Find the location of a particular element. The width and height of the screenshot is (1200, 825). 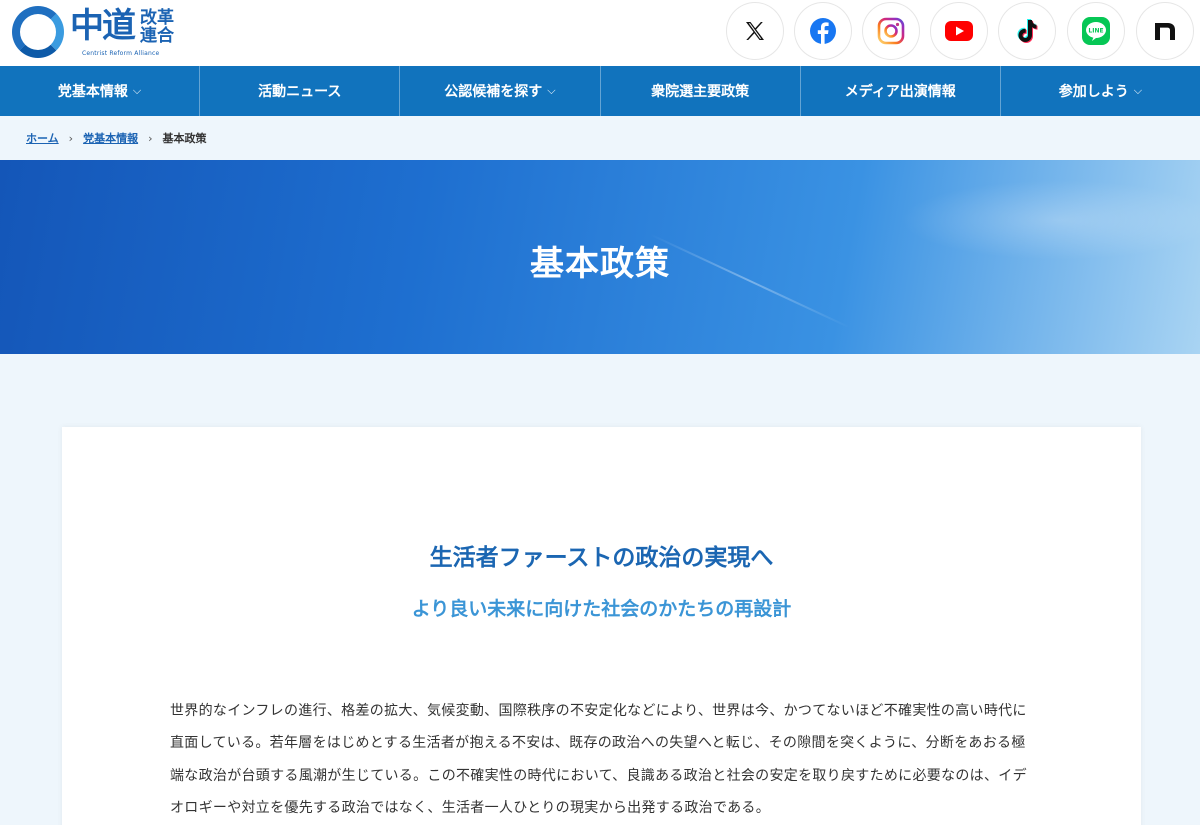

tiktok-icon is located at coordinates (1027, 31).